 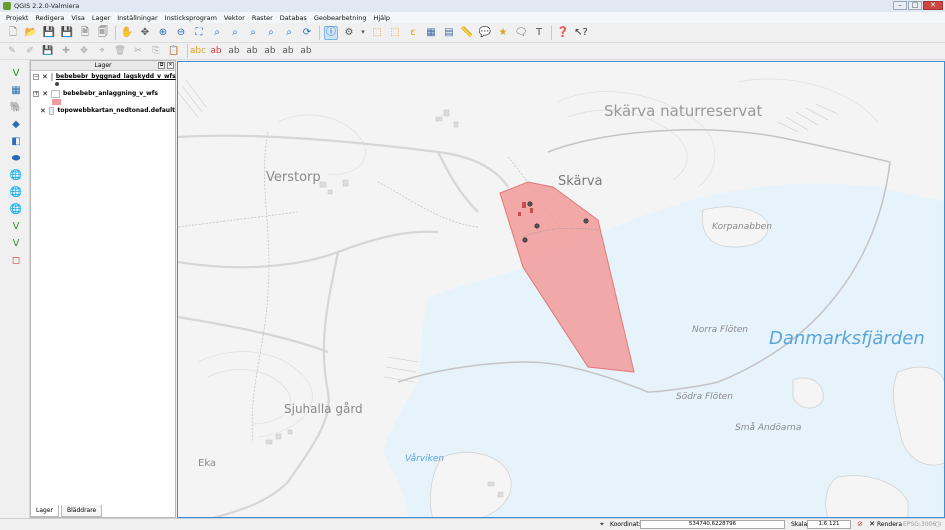 I want to click on label-highlight-icon: ab, so click(x=216, y=51).